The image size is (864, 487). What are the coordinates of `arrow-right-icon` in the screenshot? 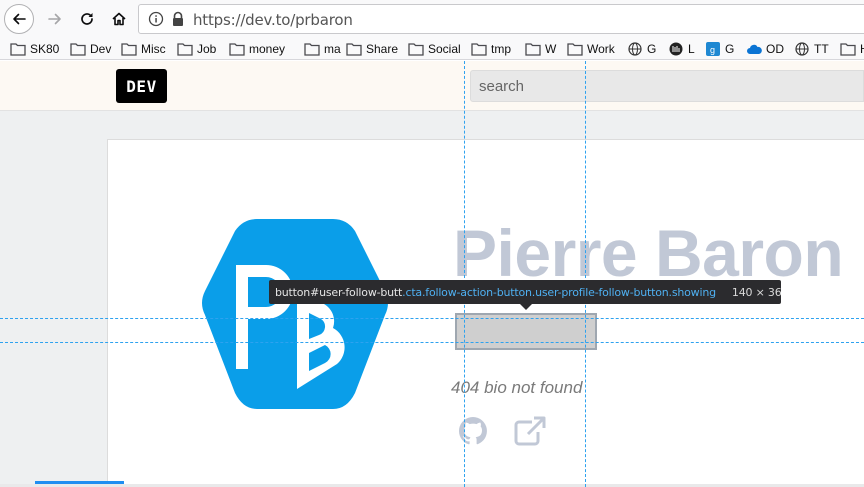 It's located at (54, 19).